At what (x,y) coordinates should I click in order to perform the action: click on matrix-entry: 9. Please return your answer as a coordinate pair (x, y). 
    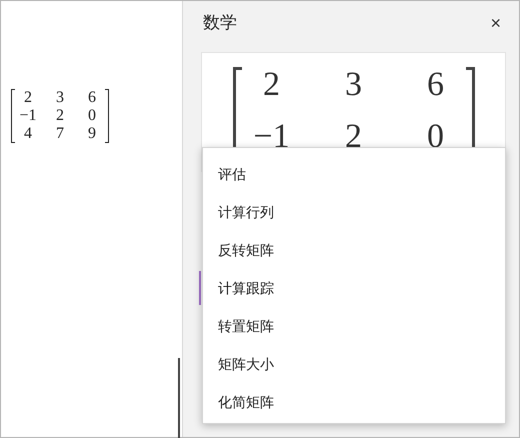
    Looking at the image, I should click on (92, 134).